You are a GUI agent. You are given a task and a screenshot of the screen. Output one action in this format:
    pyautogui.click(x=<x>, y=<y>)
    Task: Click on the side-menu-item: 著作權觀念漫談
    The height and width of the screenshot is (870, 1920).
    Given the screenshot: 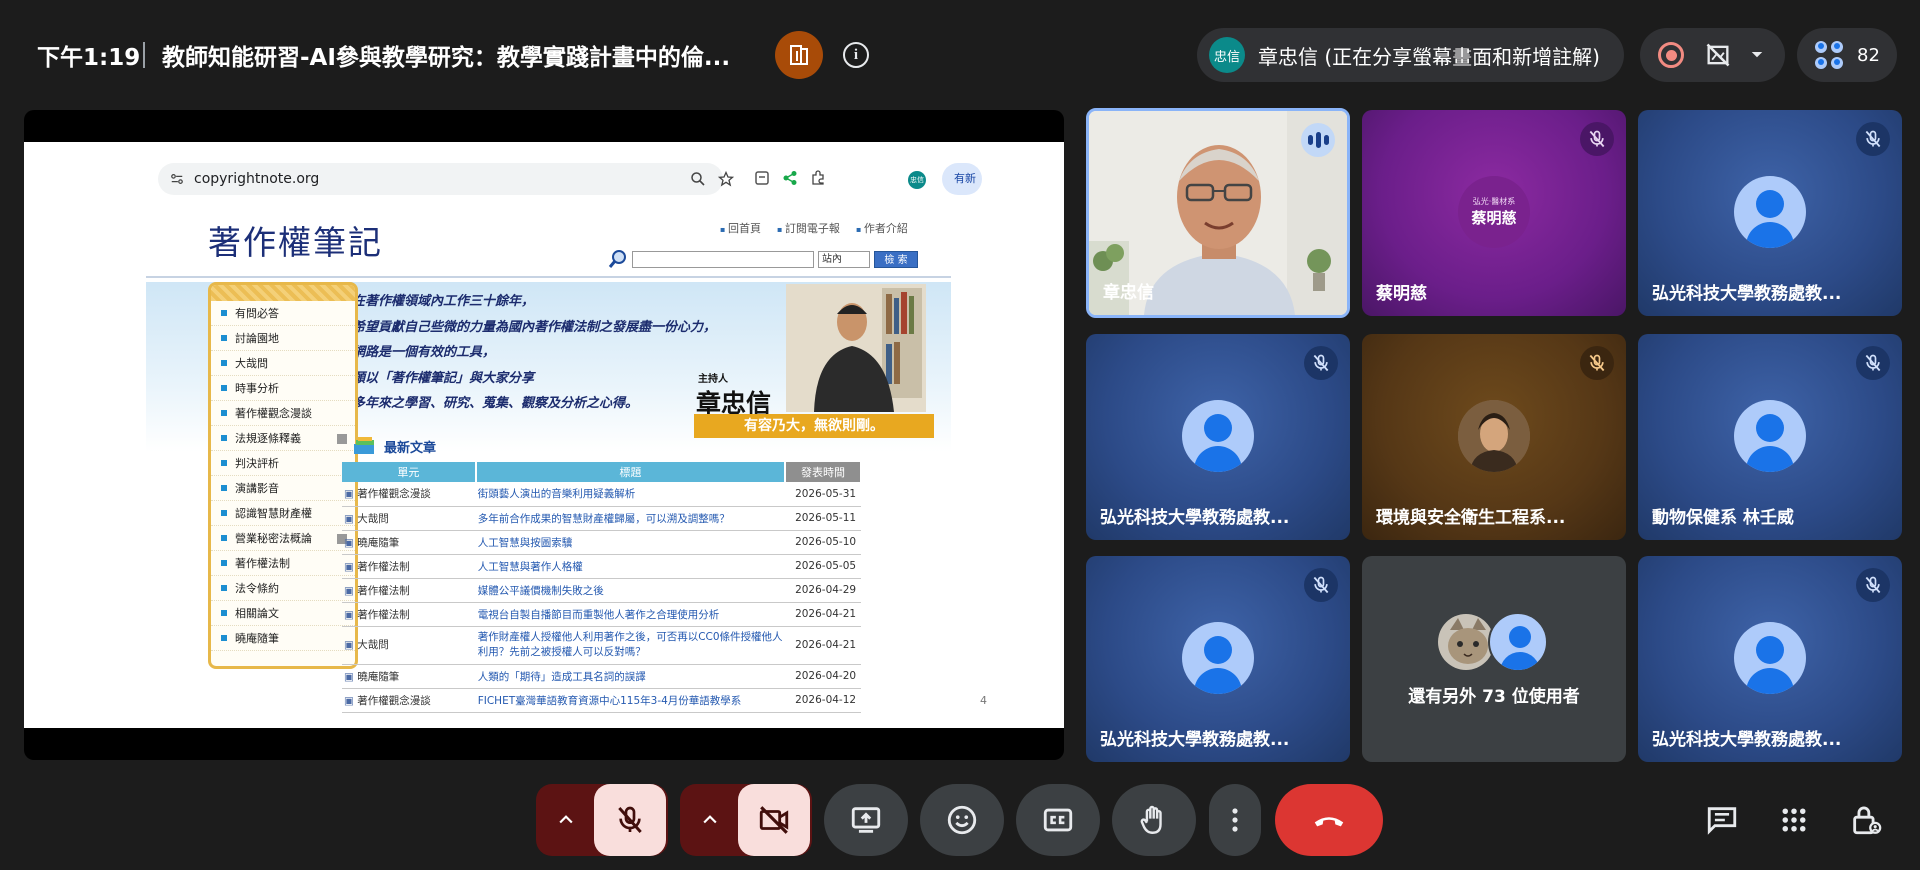 What is the action you would take?
    pyautogui.click(x=283, y=413)
    